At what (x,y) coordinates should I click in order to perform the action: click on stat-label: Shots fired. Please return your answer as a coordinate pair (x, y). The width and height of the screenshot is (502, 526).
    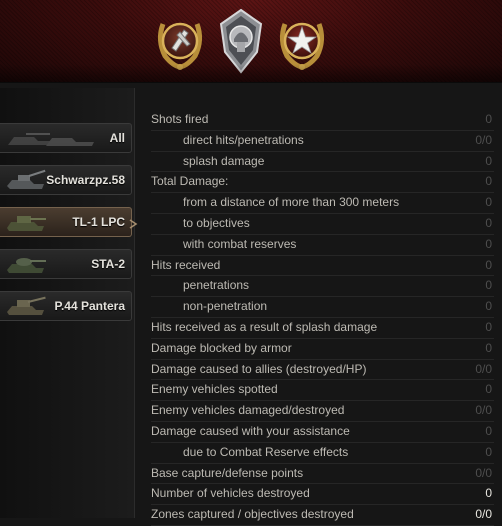
    Looking at the image, I should click on (180, 119).